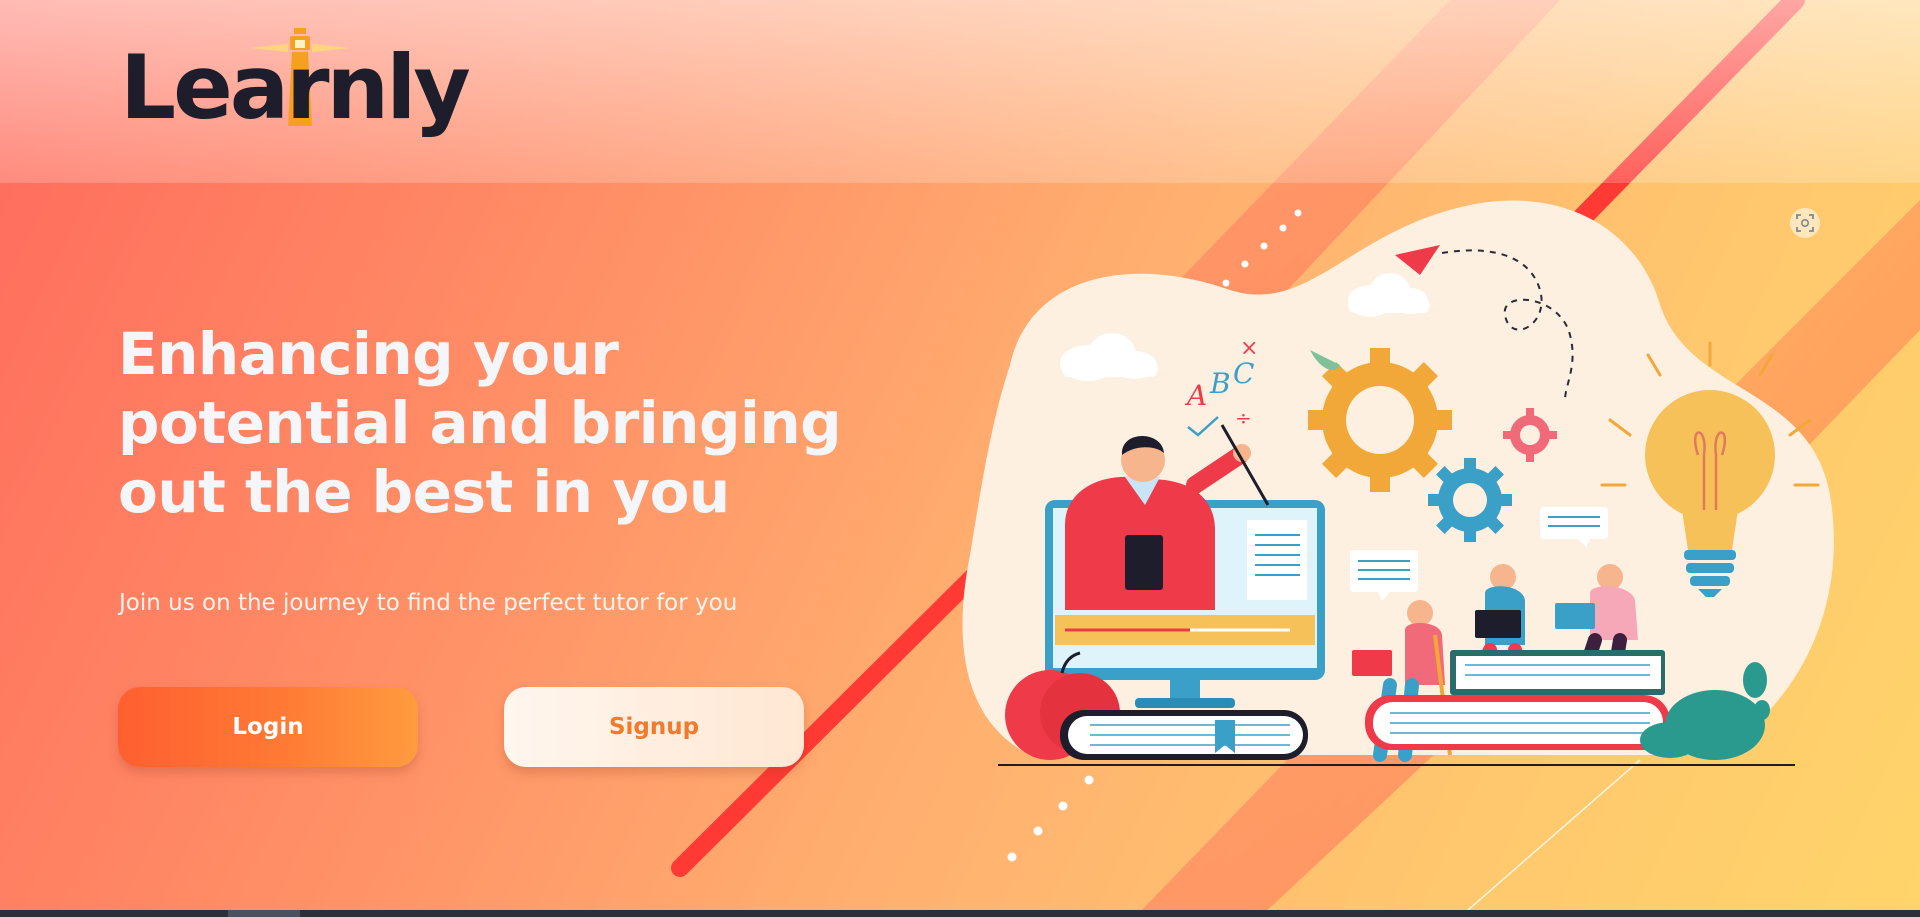 The height and width of the screenshot is (917, 1920). Describe the element at coordinates (654, 727) in the screenshot. I see `signup-button: Signup` at that location.